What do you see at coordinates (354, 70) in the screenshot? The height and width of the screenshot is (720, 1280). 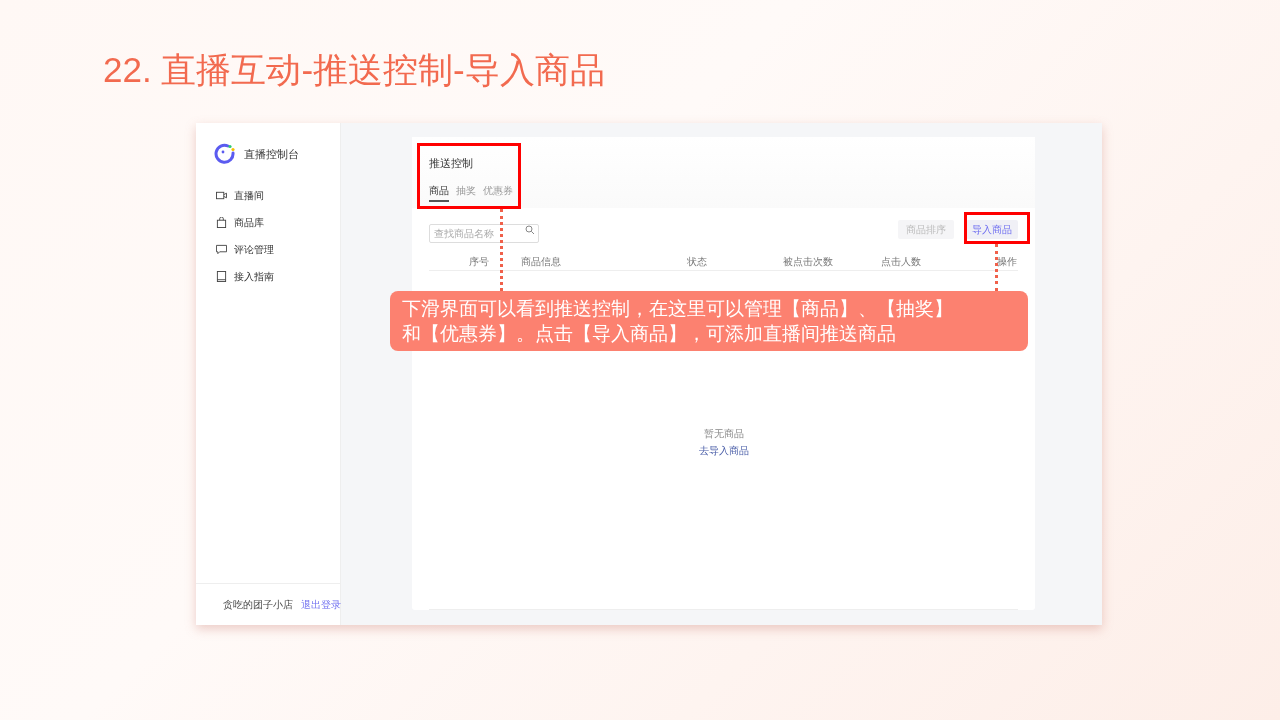 I see `slide-title: 22. 直播互动-推送控制-导入商品` at bounding box center [354, 70].